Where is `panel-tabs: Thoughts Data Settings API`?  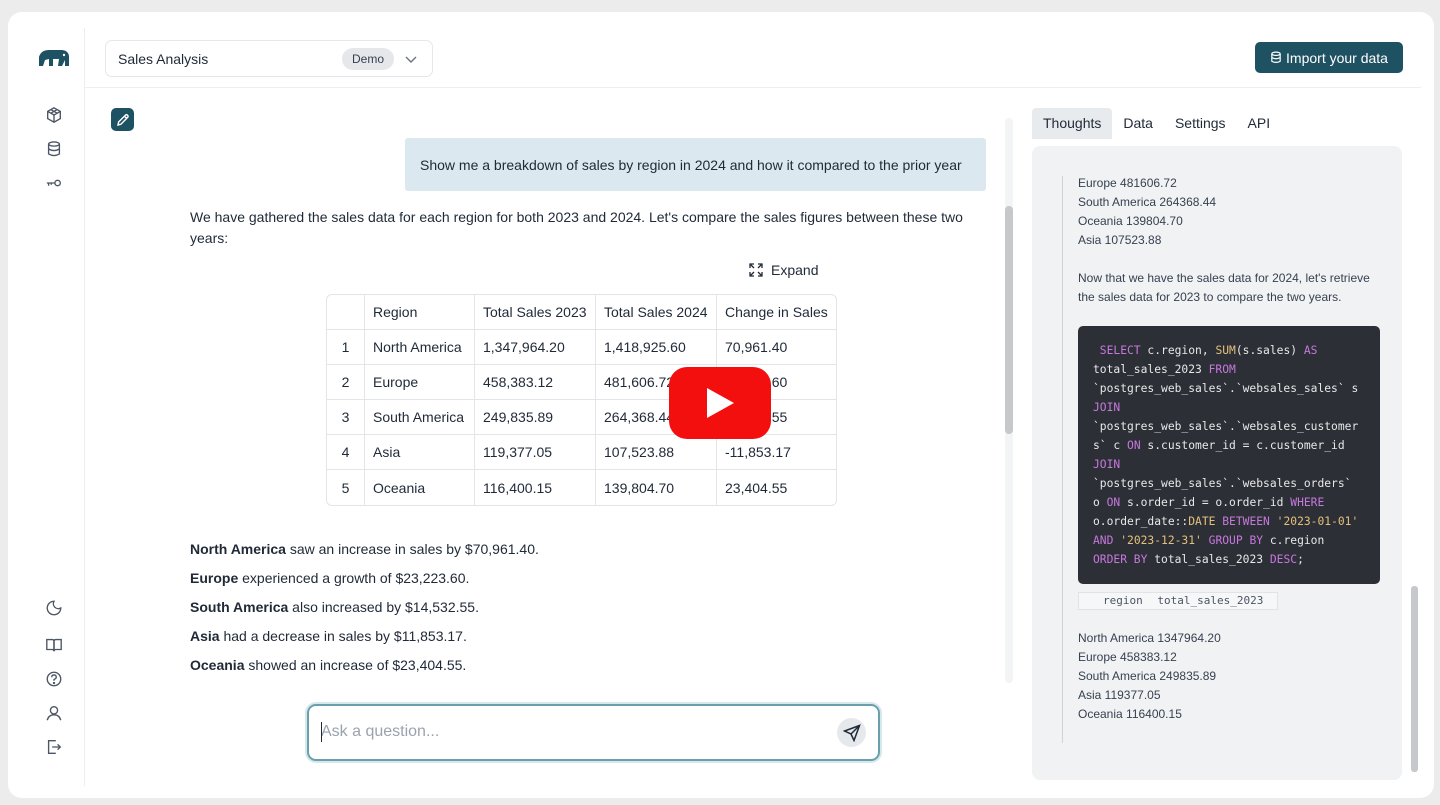 panel-tabs: Thoughts Data Settings API is located at coordinates (1156, 123).